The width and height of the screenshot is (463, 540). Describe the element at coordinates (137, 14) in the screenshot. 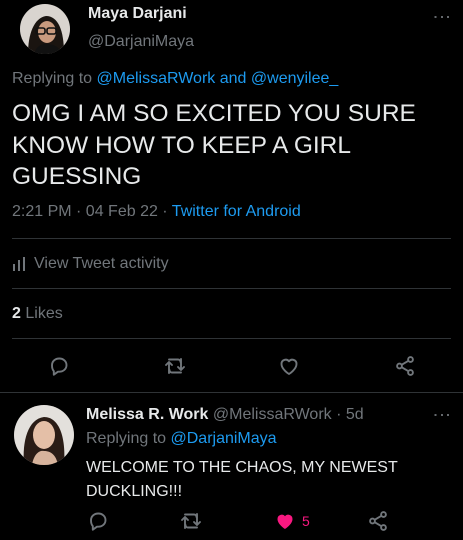

I see `author-name: Maya Darjani` at that location.